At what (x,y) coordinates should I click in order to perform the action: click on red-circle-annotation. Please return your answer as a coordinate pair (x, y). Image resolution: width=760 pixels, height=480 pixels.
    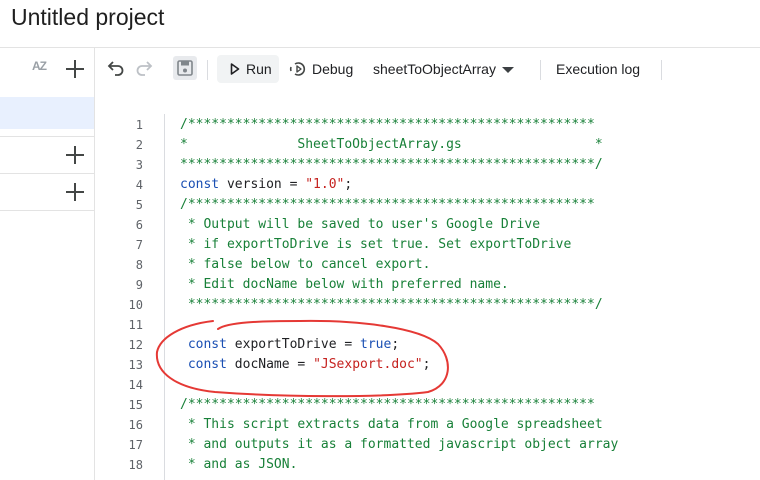
    Looking at the image, I should click on (302, 358).